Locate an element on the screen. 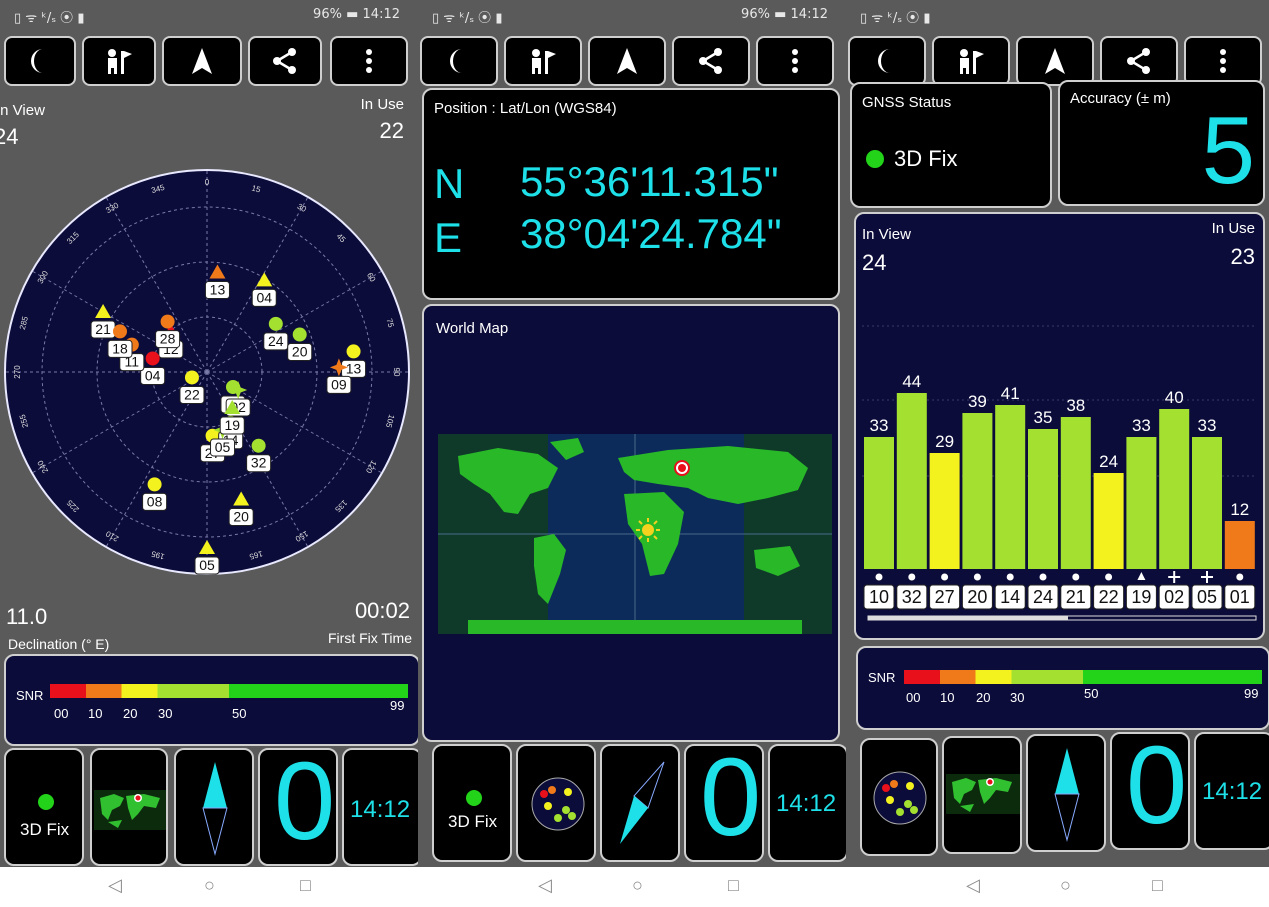 Image resolution: width=1269 pixels, height=907 pixels. snr-tick-30: 30 is located at coordinates (165, 713).